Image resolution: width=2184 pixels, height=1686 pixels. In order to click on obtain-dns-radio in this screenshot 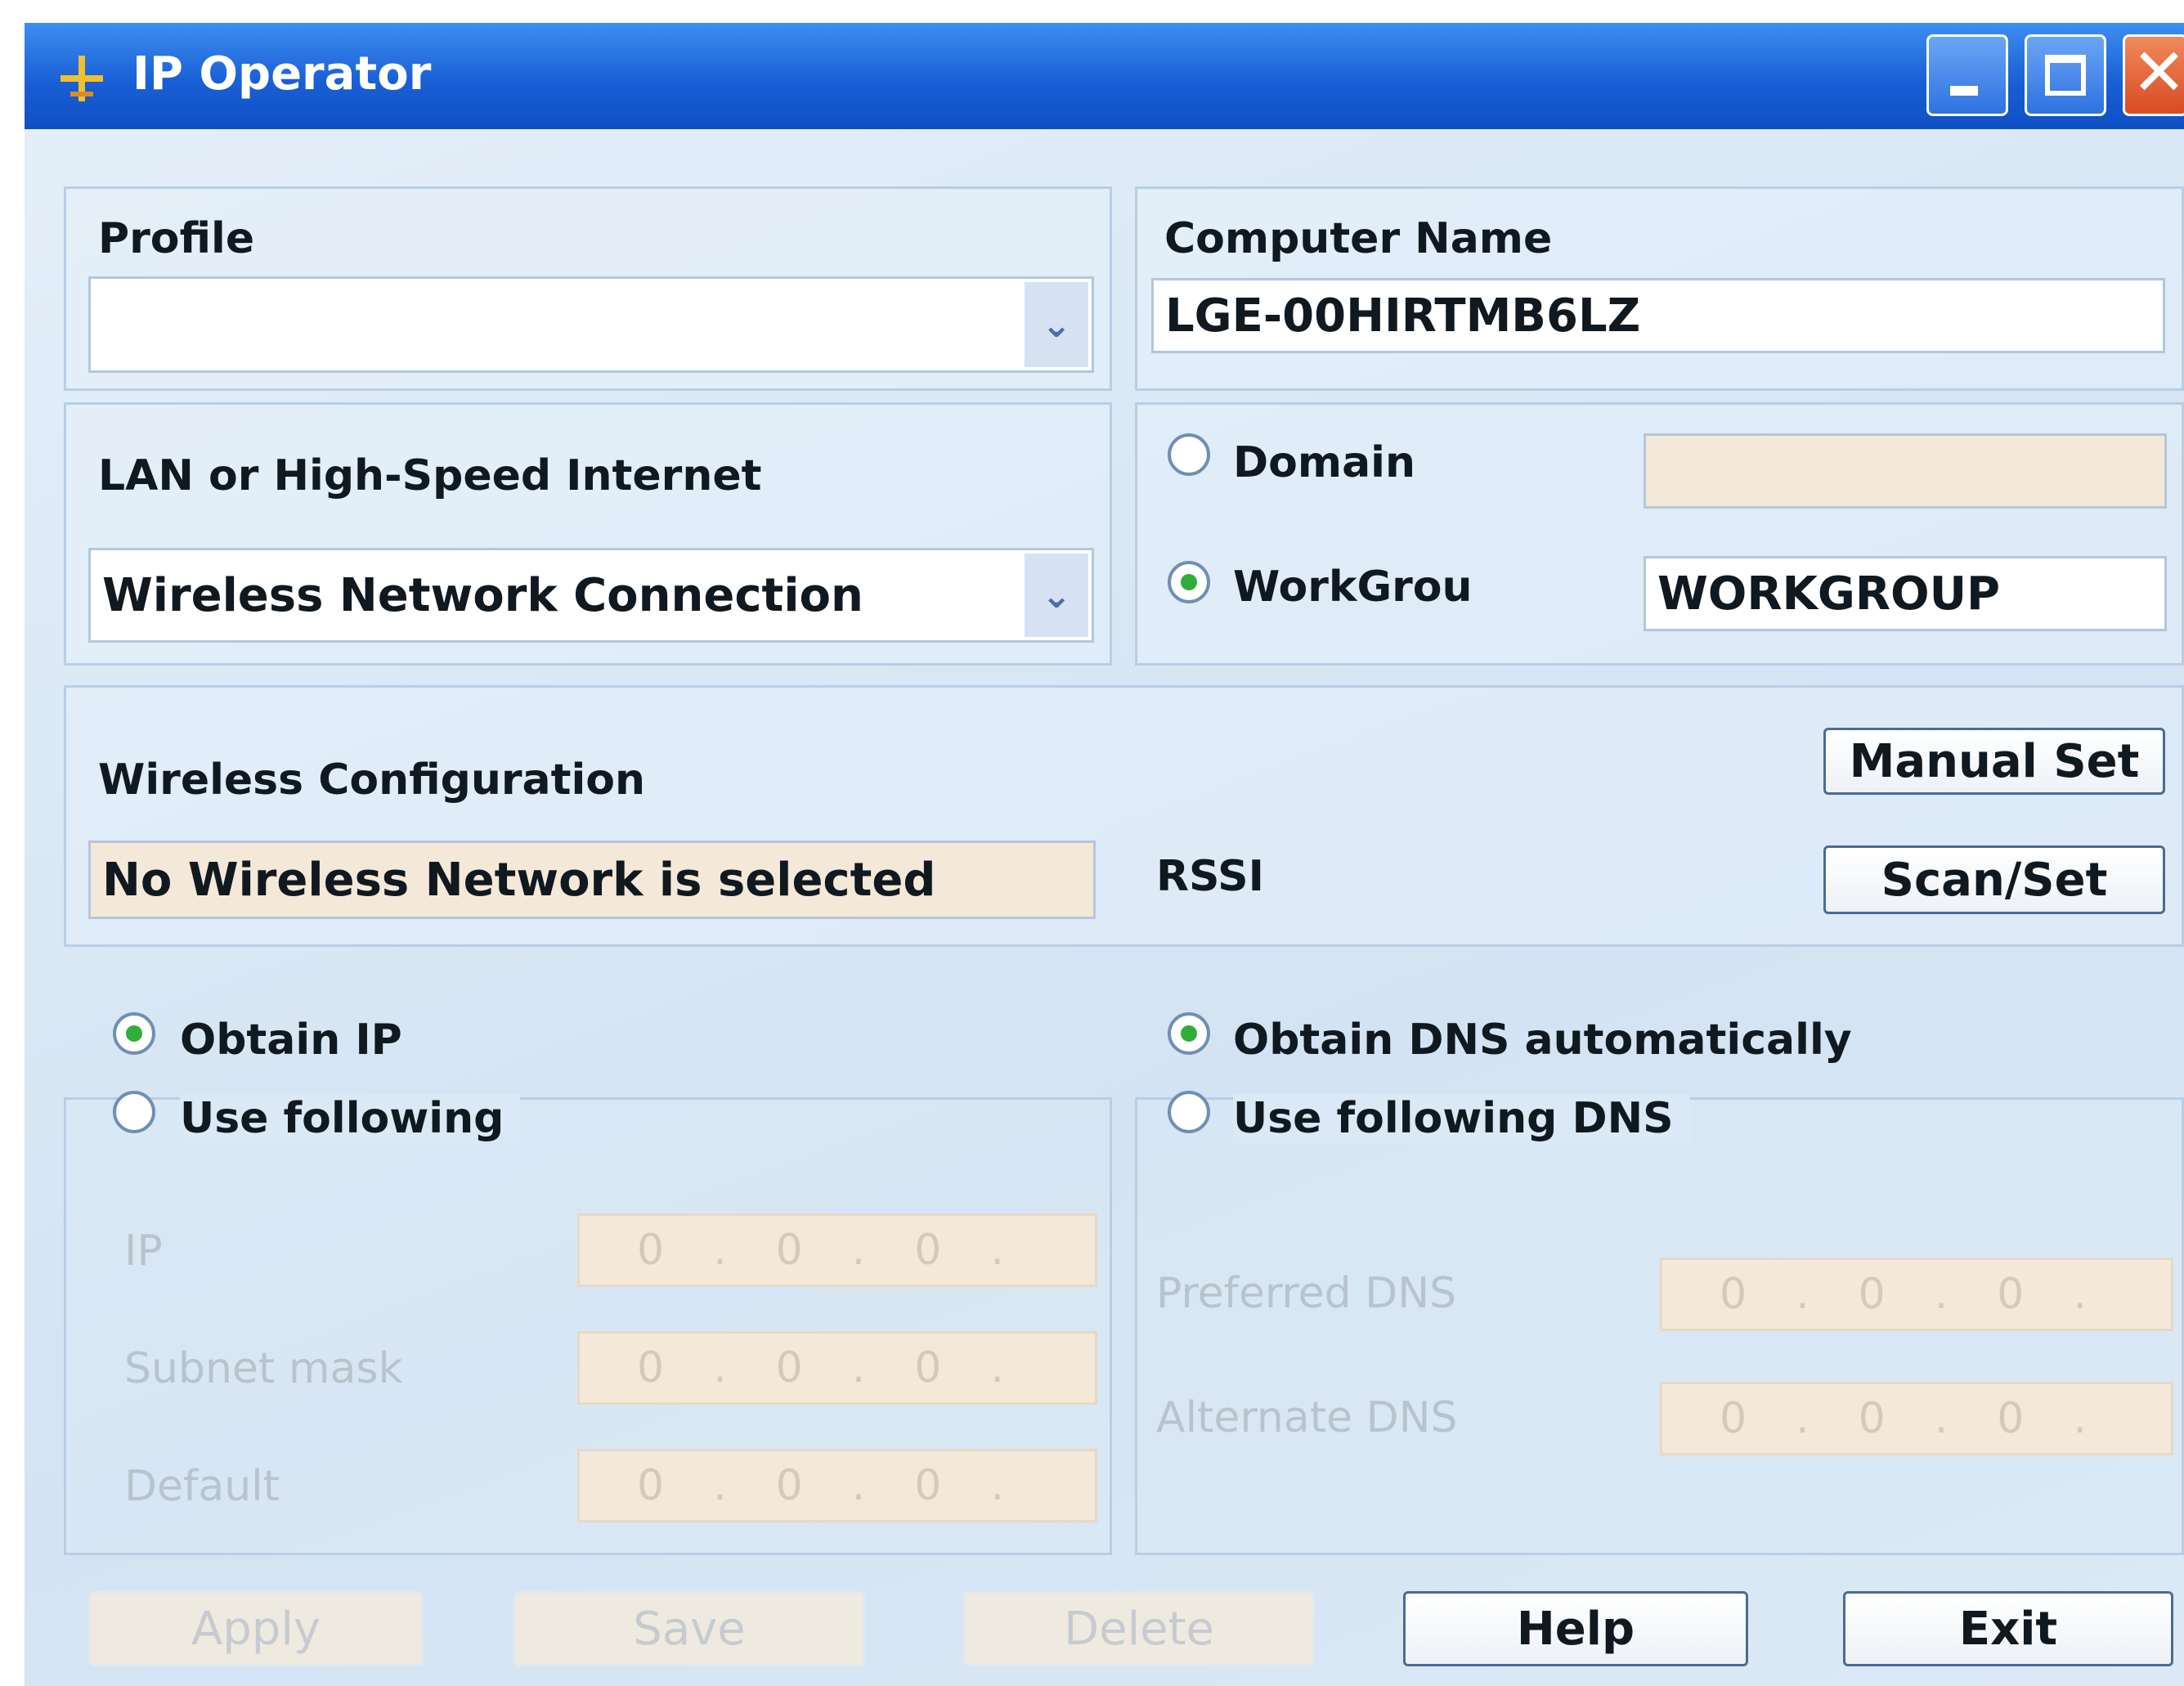, I will do `click(1189, 1033)`.